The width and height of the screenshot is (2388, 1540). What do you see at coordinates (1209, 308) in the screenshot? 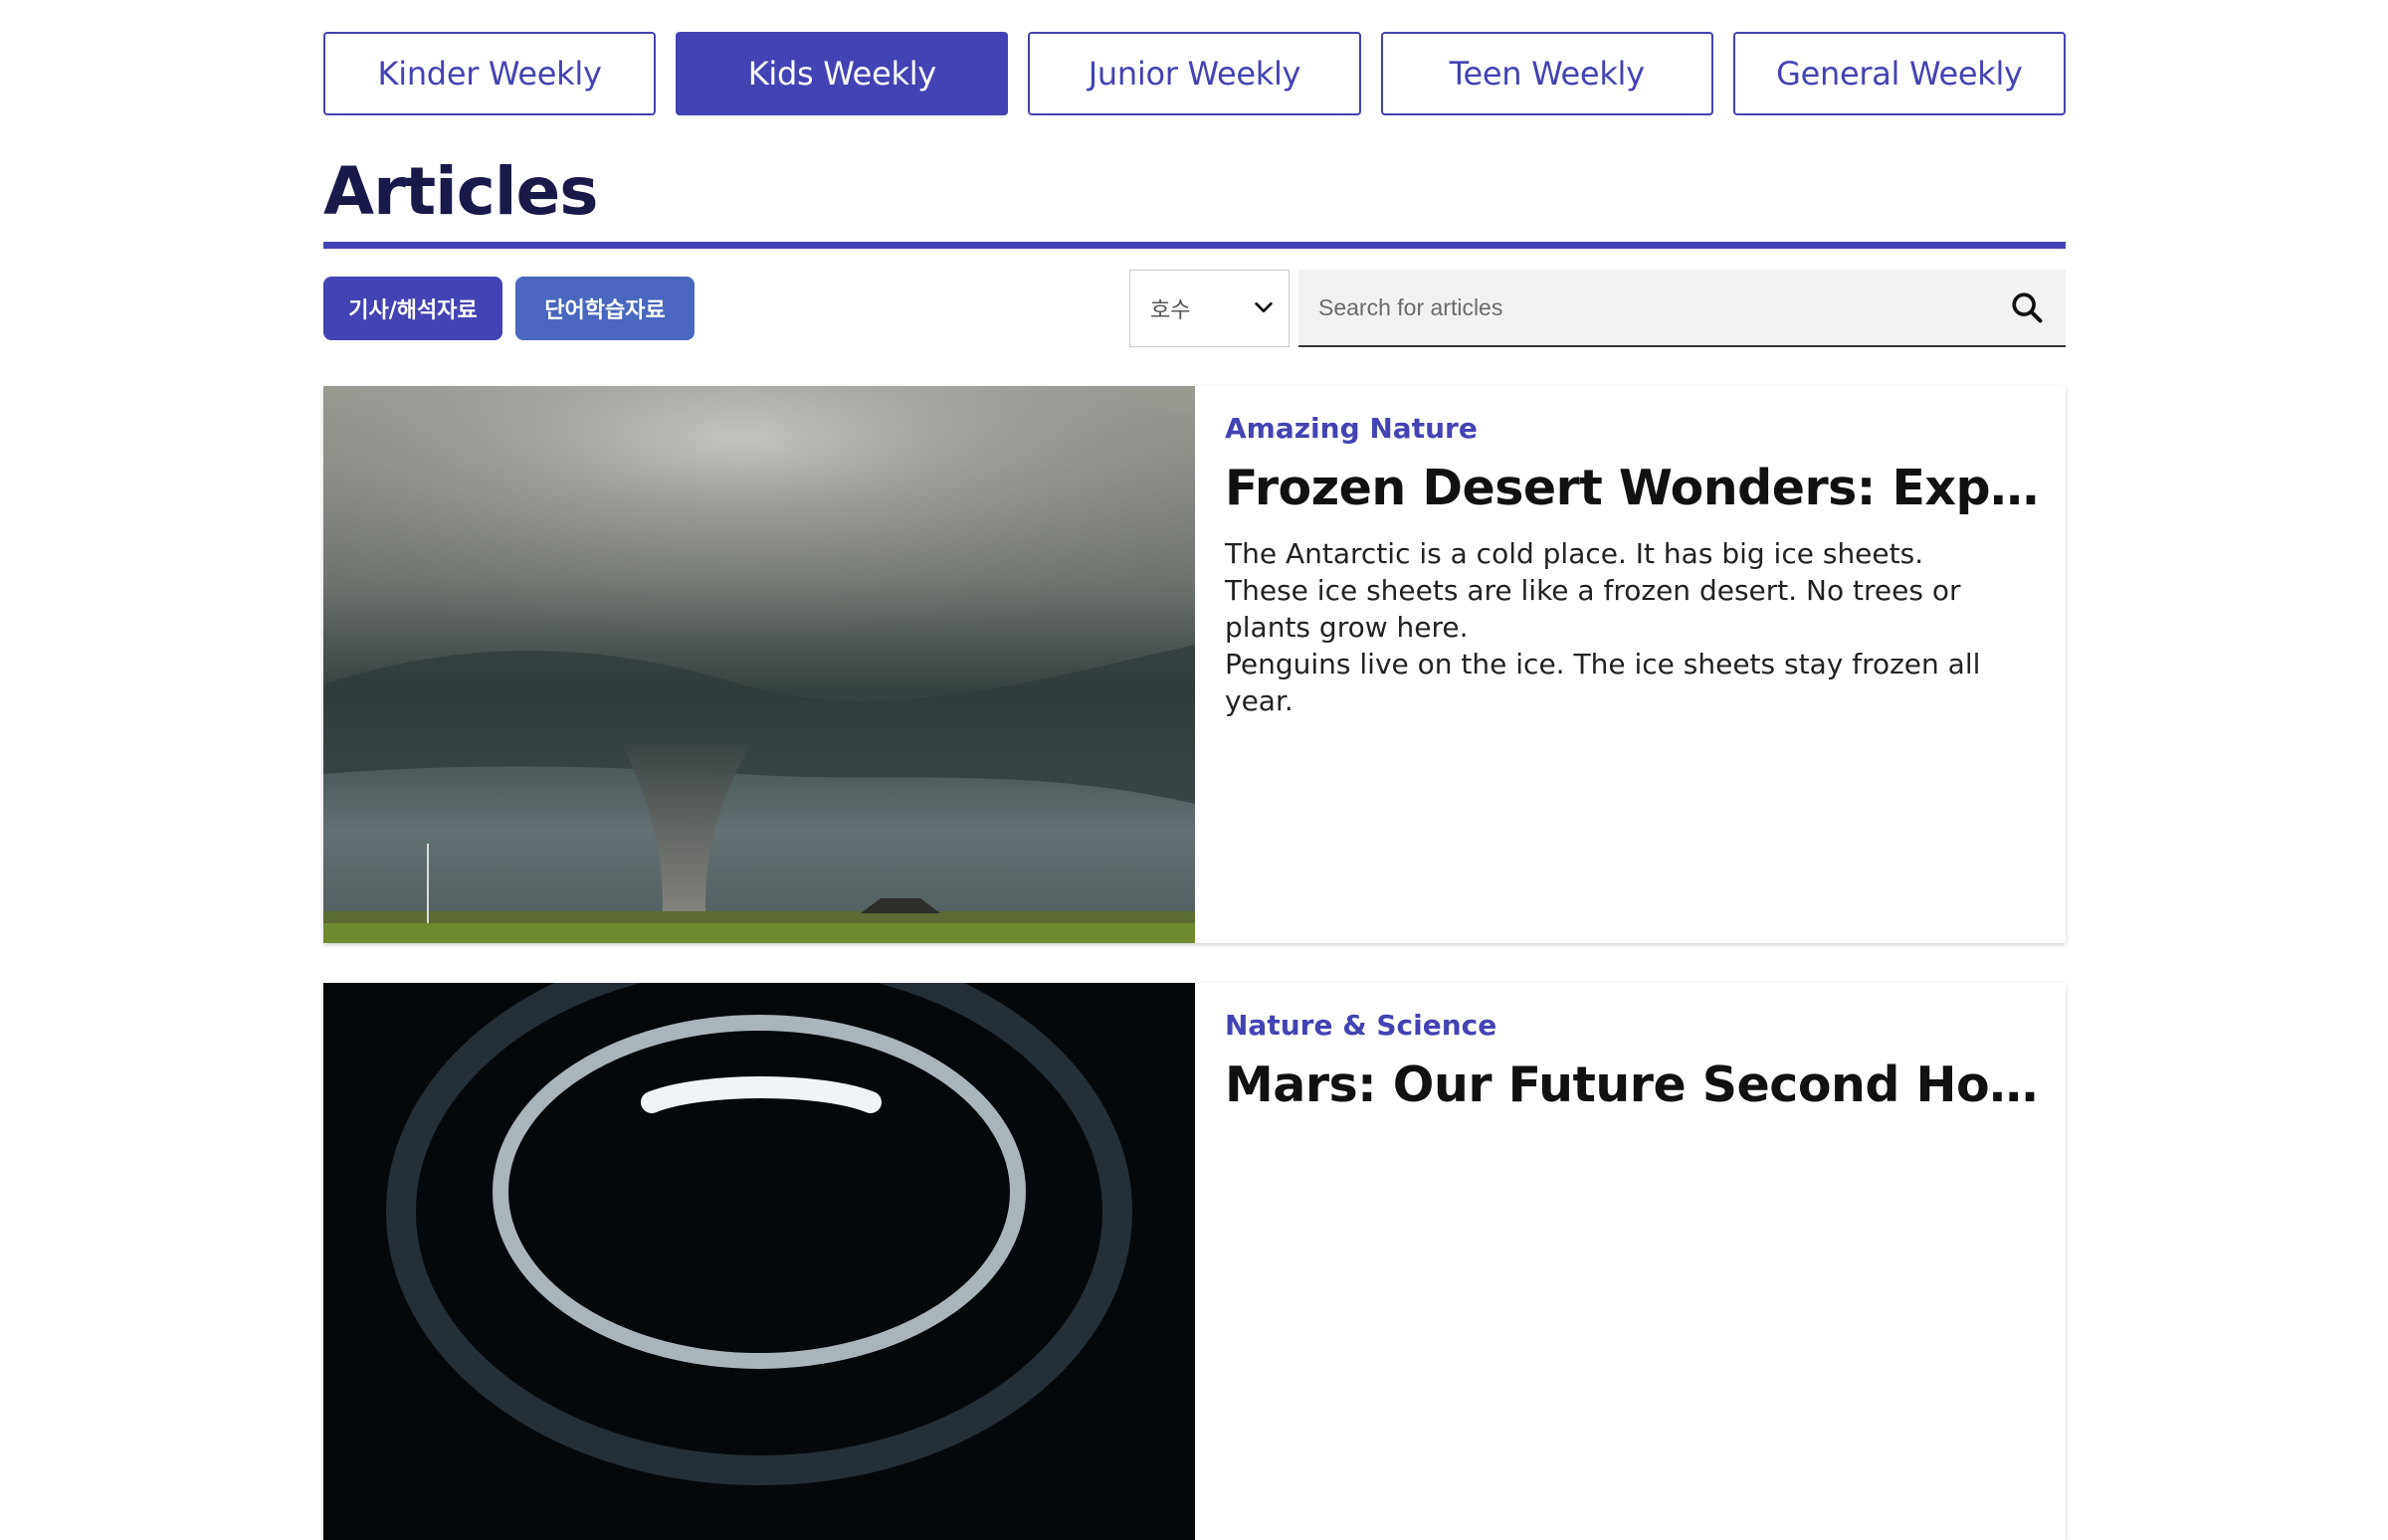
I see `issue-select: 호수` at bounding box center [1209, 308].